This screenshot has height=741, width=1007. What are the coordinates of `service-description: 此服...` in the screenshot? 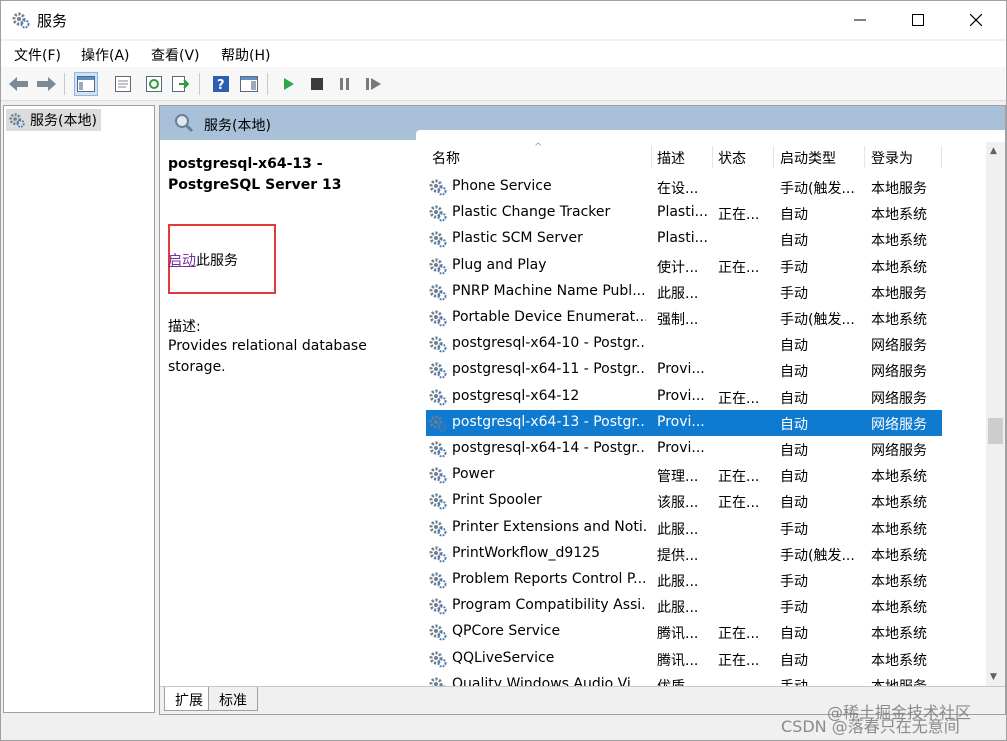 It's located at (678, 293).